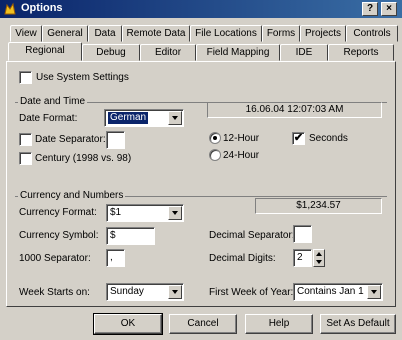 This screenshot has width=402, height=340. What do you see at coordinates (302, 258) in the screenshot?
I see `decimal-digits-input: 2` at bounding box center [302, 258].